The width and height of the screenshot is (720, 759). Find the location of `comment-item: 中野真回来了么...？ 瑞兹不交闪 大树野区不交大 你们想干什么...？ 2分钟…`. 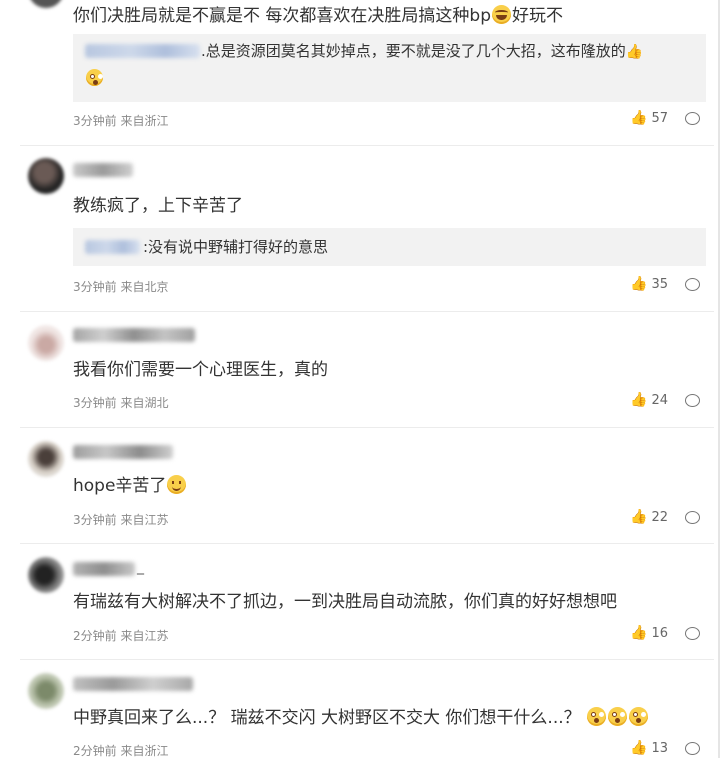

comment-item: 中野真回来了么...？ 瑞兹不交闪 大树野区不交大 你们想干什么...？ 2分钟… is located at coordinates (360, 708).